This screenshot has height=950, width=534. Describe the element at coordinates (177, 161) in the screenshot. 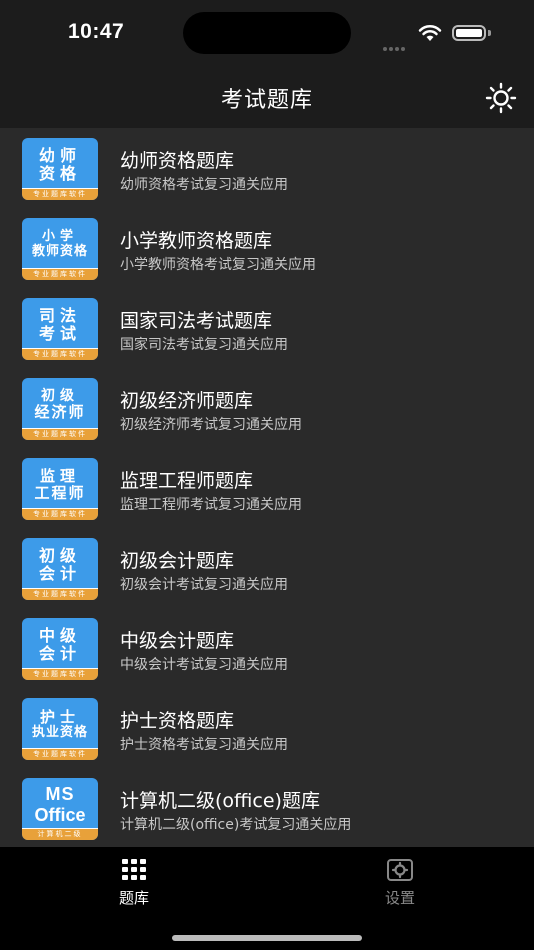

I see `item-title: 幼师资格题库` at that location.